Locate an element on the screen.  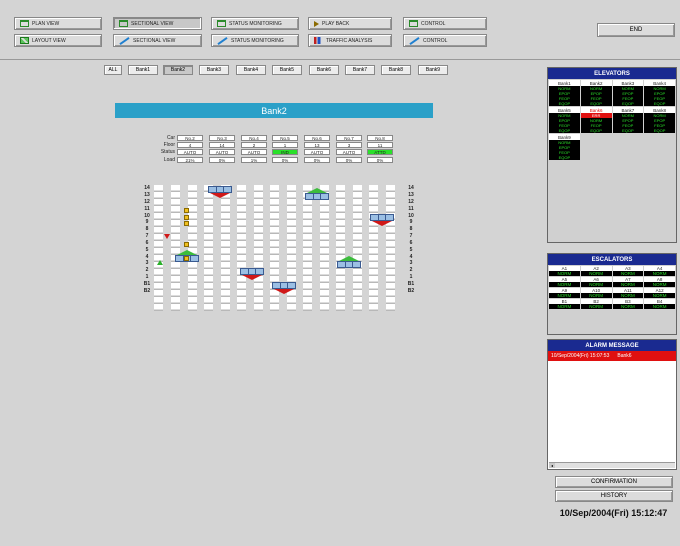
floor-label: 8 is located at coordinates (147, 229).